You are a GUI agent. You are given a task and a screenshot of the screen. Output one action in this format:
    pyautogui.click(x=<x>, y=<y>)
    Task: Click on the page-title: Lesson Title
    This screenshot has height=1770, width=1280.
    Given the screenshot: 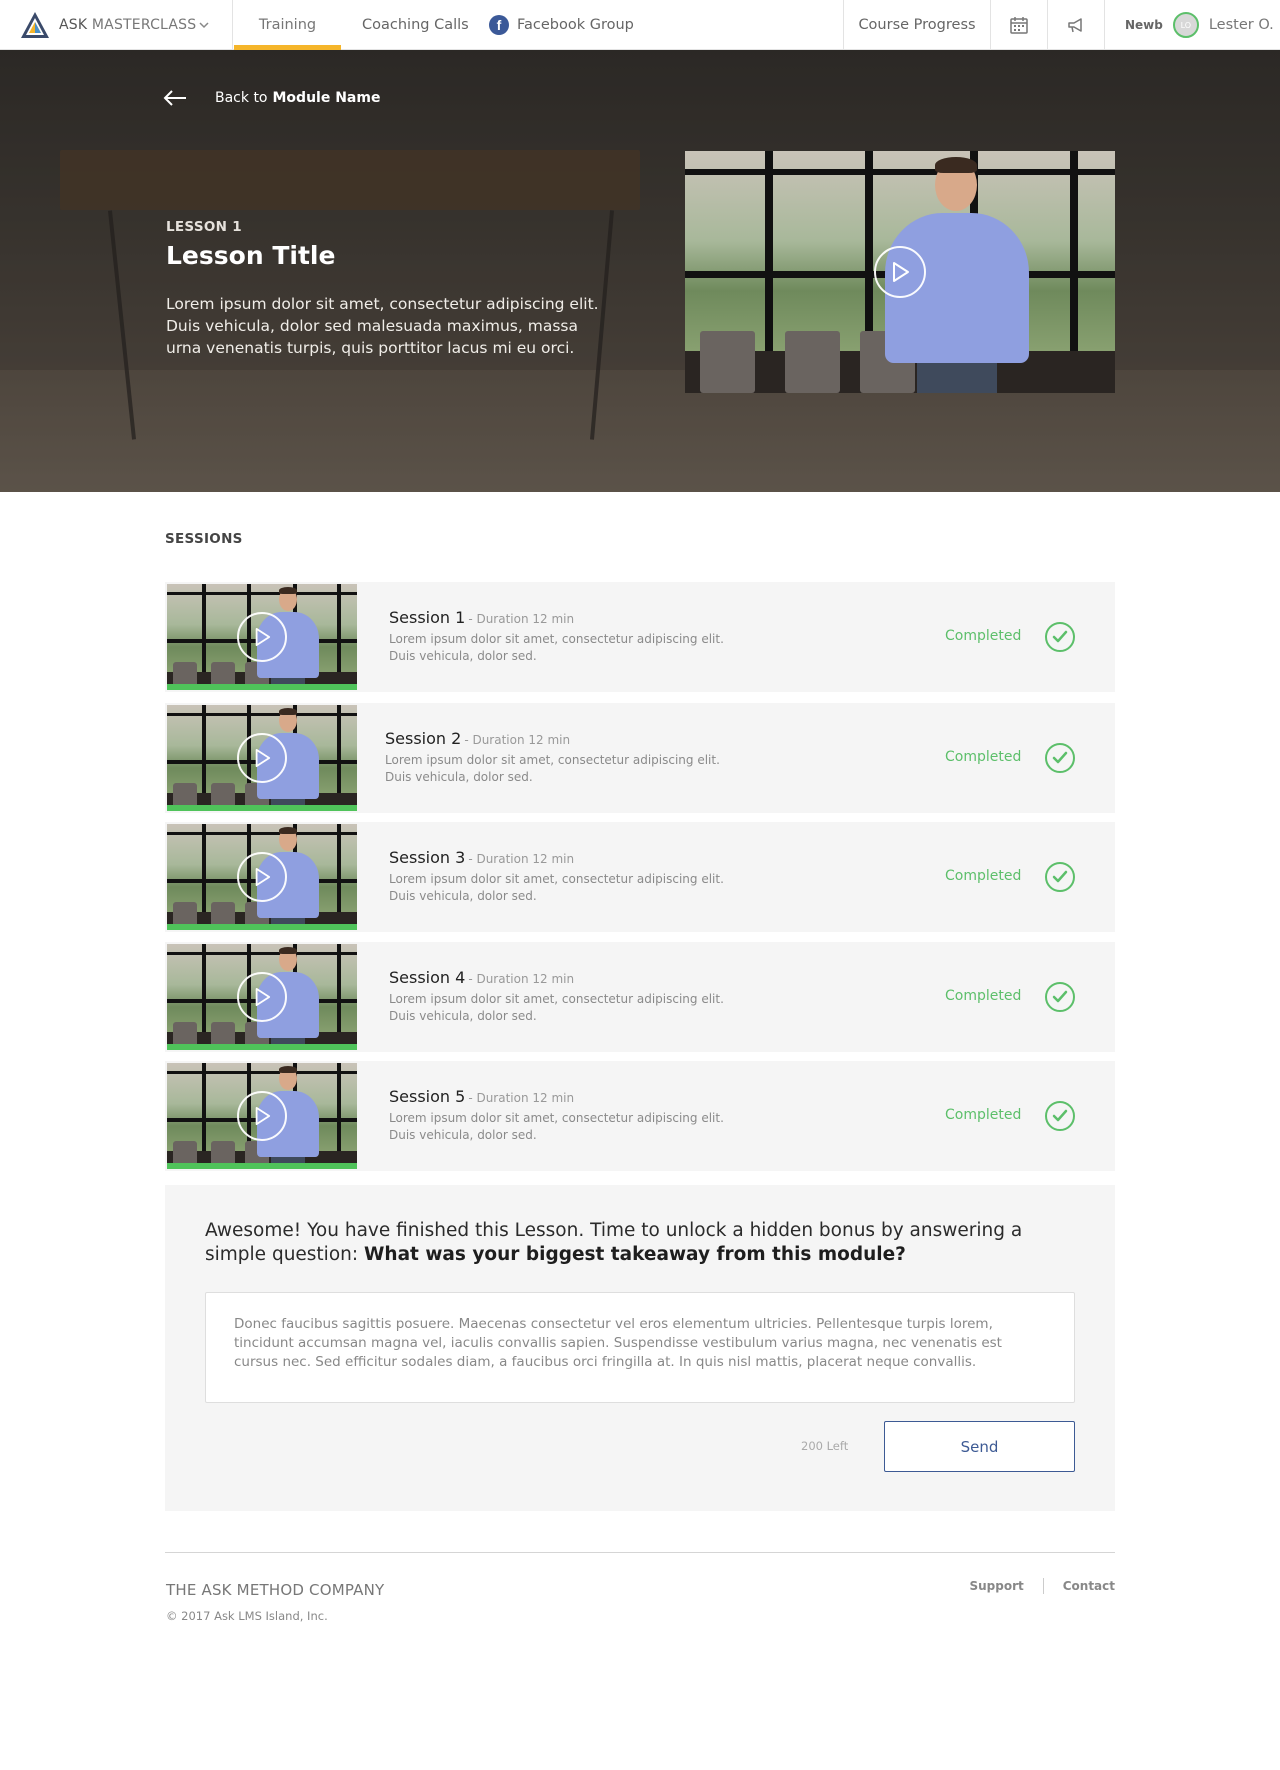 What is the action you would take?
    pyautogui.click(x=251, y=255)
    